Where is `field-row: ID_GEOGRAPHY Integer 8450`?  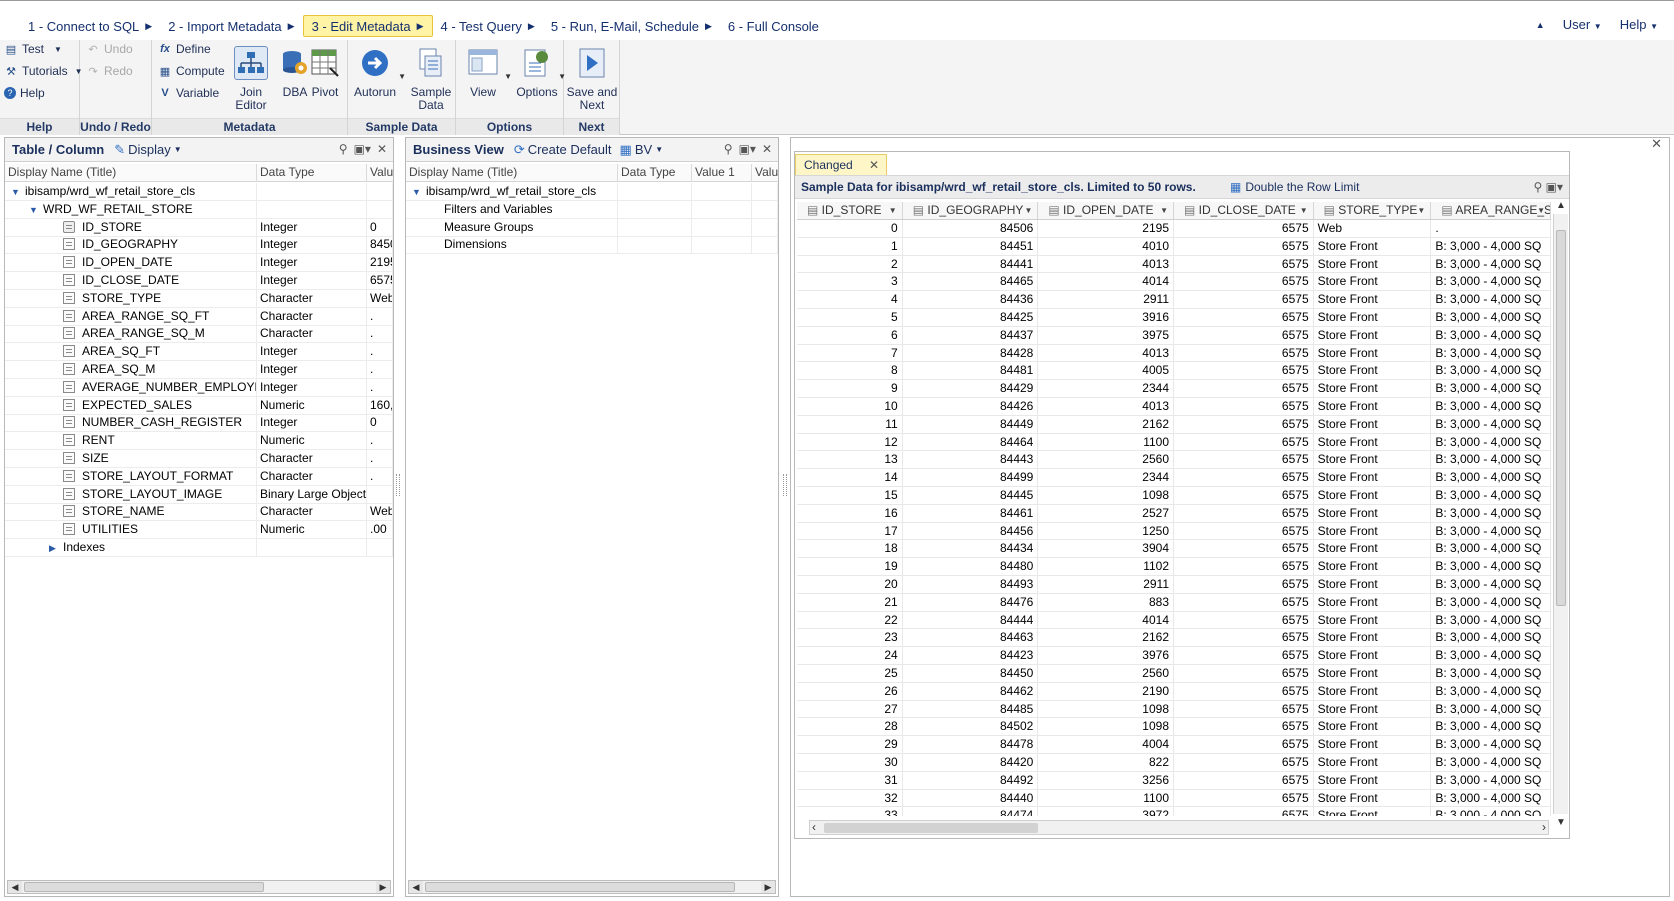 field-row: ID_GEOGRAPHY Integer 8450 is located at coordinates (199, 245).